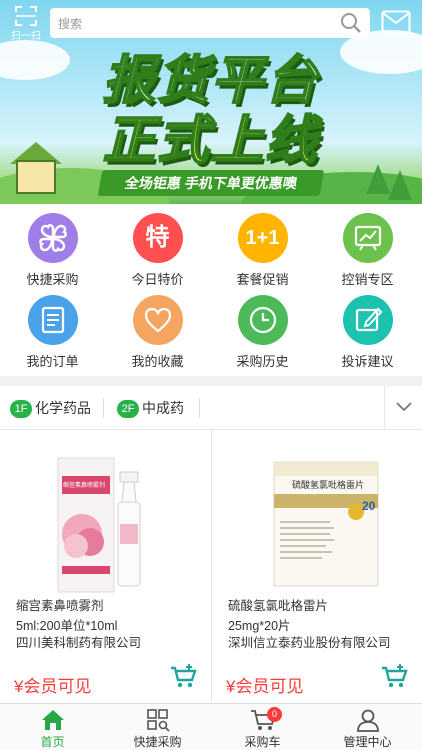 This screenshot has width=422, height=750. I want to click on tab-label: 中成药, so click(163, 408).